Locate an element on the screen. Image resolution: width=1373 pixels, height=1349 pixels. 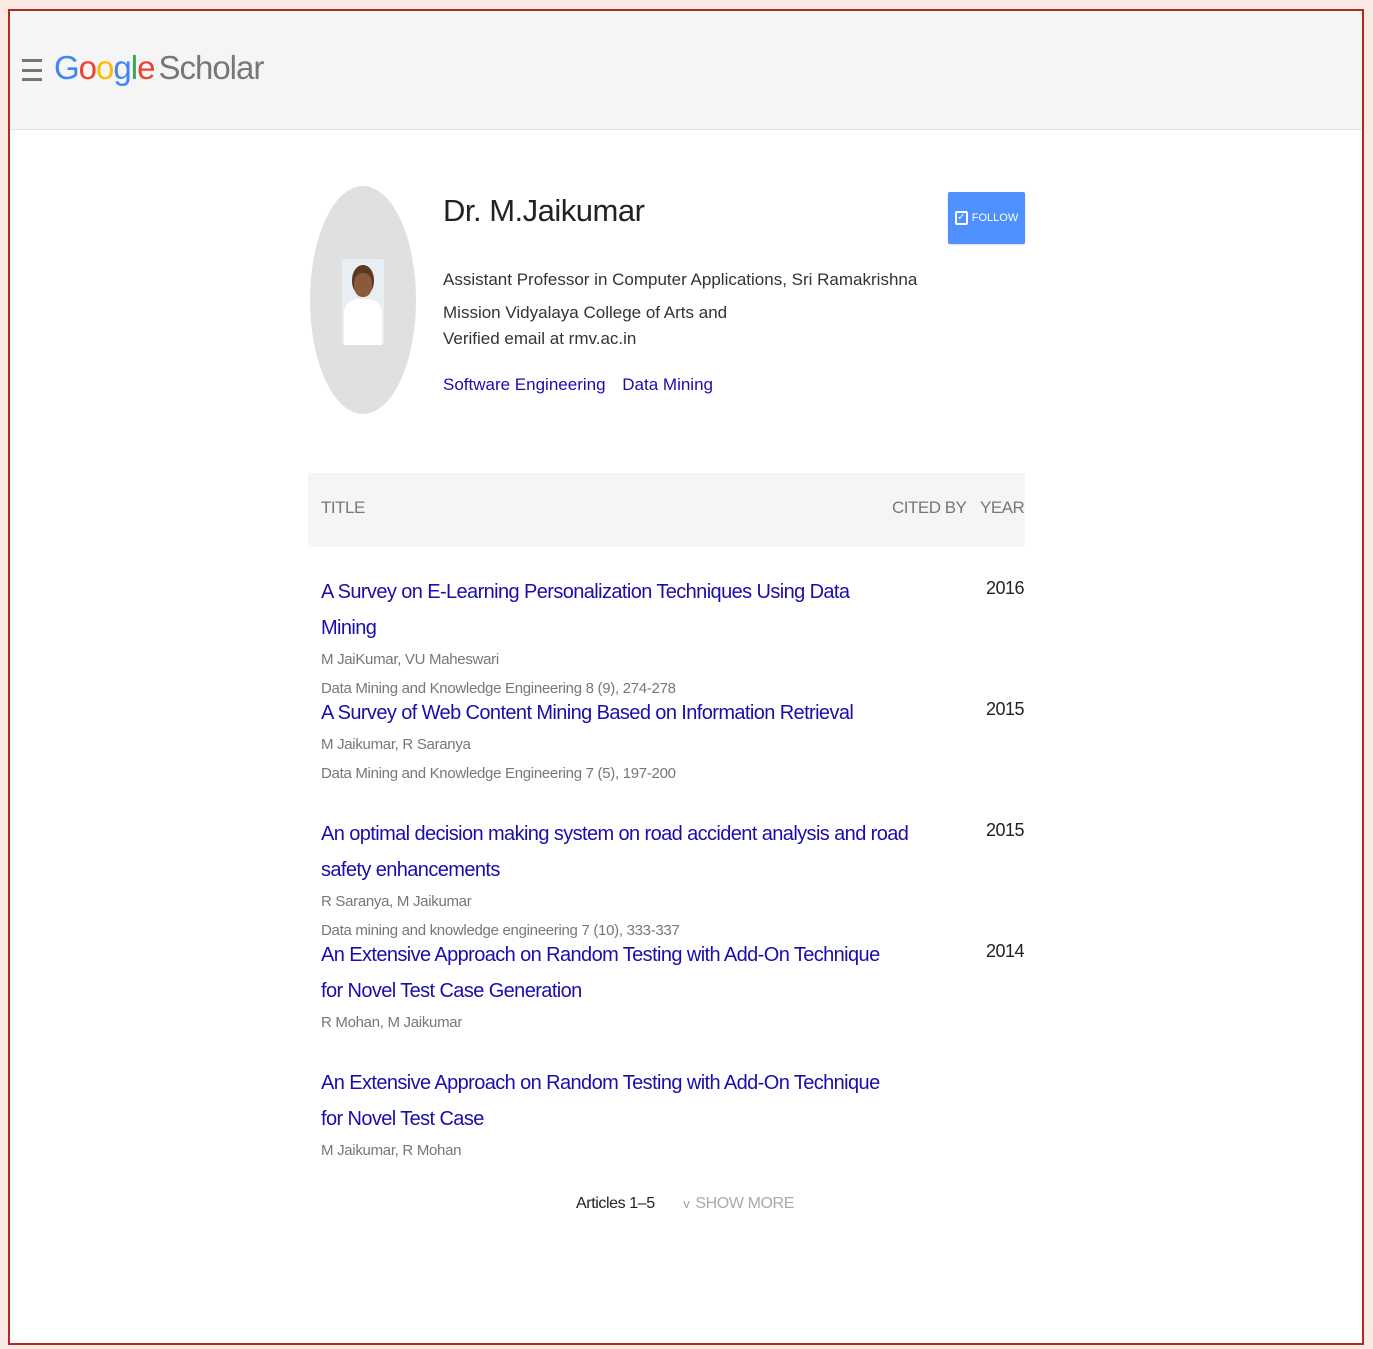
show-more-button: v SHOW MORE is located at coordinates (738, 1203).